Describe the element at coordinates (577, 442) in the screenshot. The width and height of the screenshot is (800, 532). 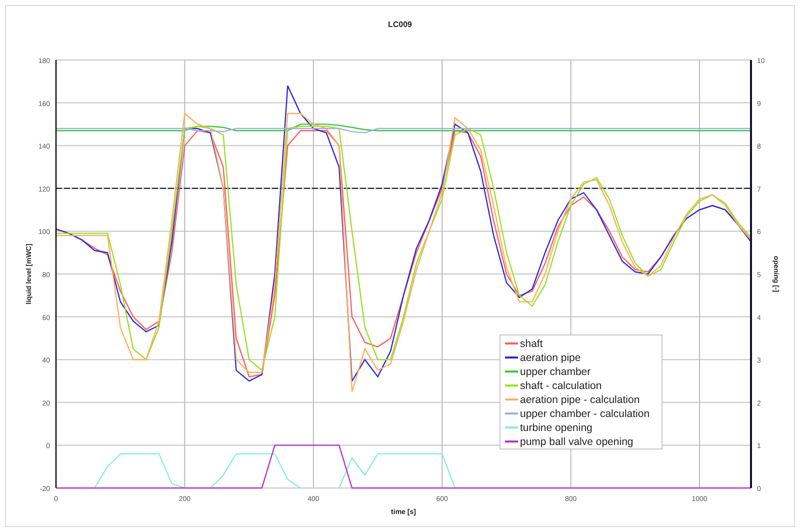
I see `legend-label: pump ball valve opening` at that location.